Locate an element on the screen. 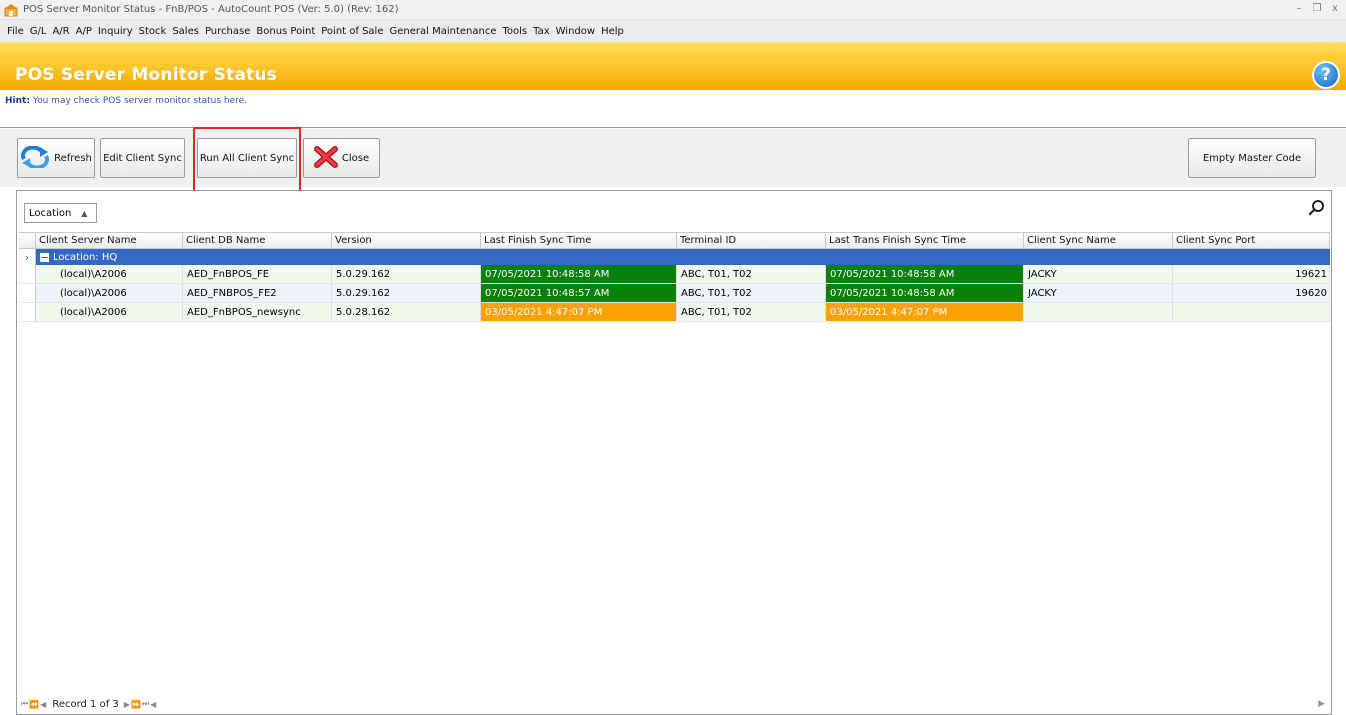  cell-last-sync: 03/05/2021 4:47:07 PM is located at coordinates (579, 312).